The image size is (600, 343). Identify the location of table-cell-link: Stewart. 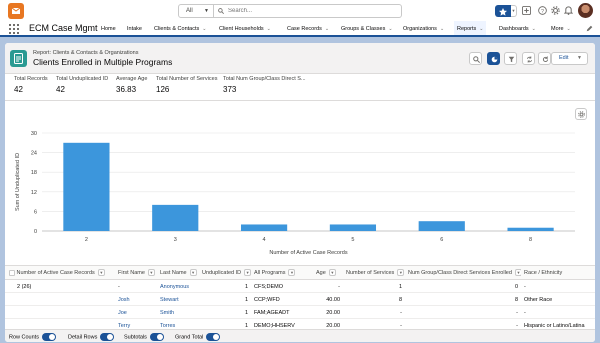
(178, 300).